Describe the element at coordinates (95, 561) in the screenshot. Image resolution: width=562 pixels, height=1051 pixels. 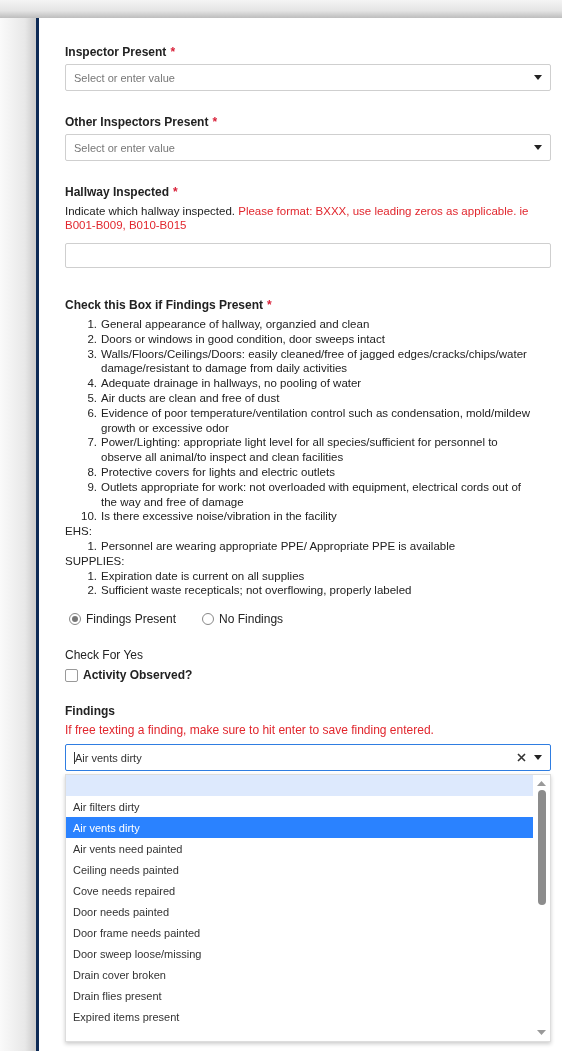
I see `group-heading: SUPPLIES:` at that location.